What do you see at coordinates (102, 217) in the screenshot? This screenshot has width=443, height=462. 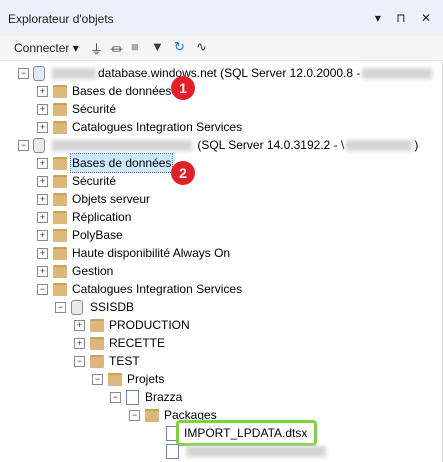 I see `replication-label: Réplication` at bounding box center [102, 217].